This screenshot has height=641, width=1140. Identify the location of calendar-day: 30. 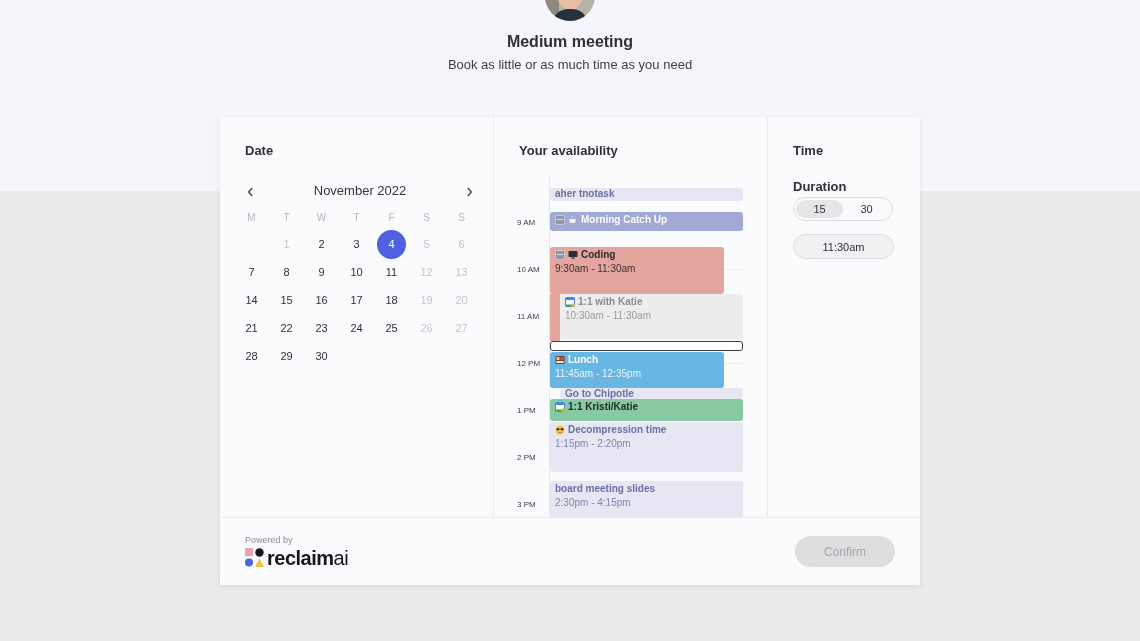
(321, 356).